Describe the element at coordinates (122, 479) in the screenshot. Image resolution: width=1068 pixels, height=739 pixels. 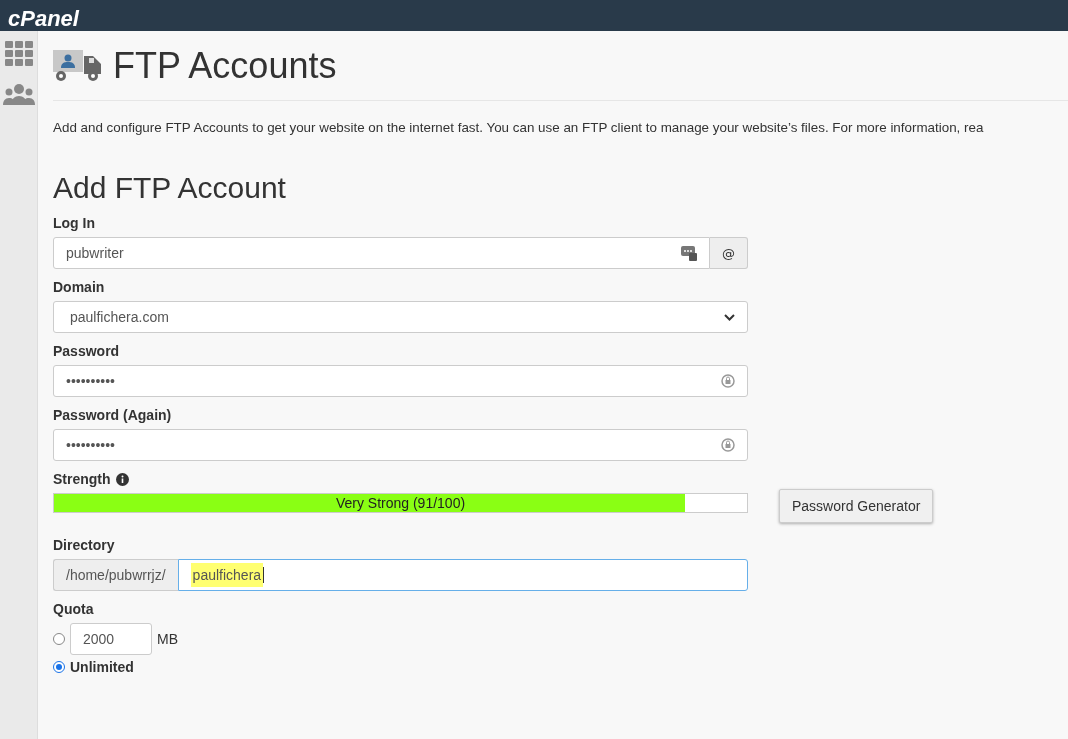
I see `info-icon` at that location.